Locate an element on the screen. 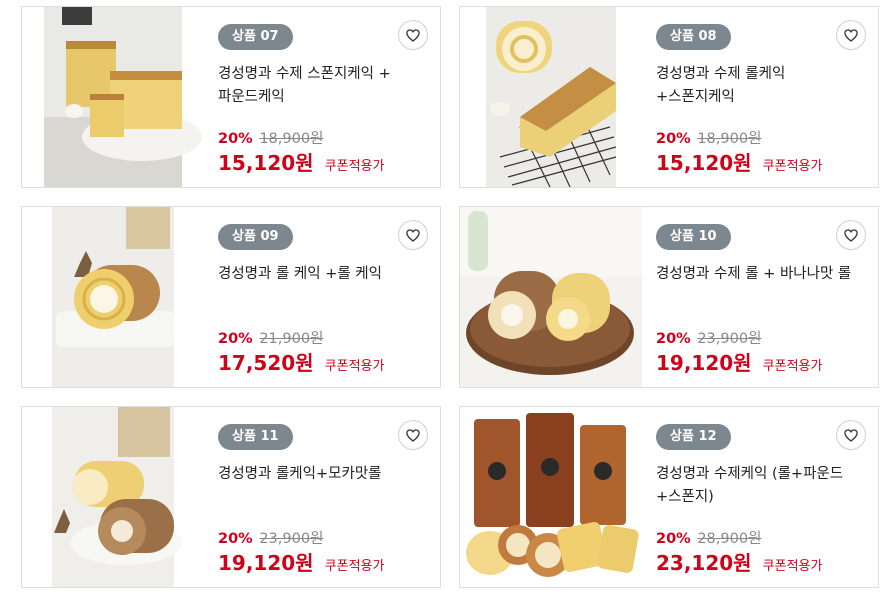 This screenshot has width=892, height=596. original-price: 28,900원 is located at coordinates (729, 539).